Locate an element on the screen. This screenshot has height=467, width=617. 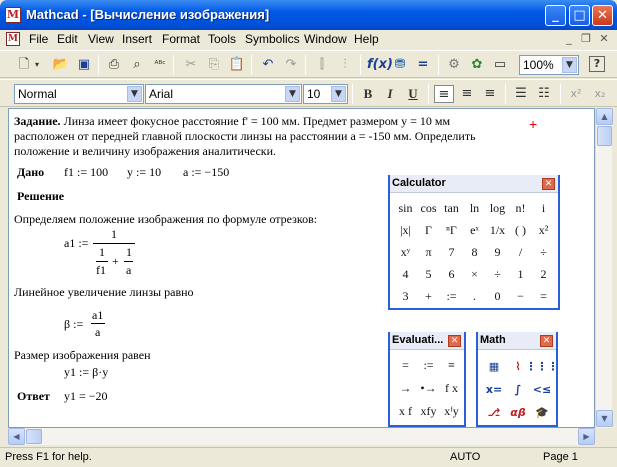
scroll-right-icon: ▶ is located at coordinates (586, 436).